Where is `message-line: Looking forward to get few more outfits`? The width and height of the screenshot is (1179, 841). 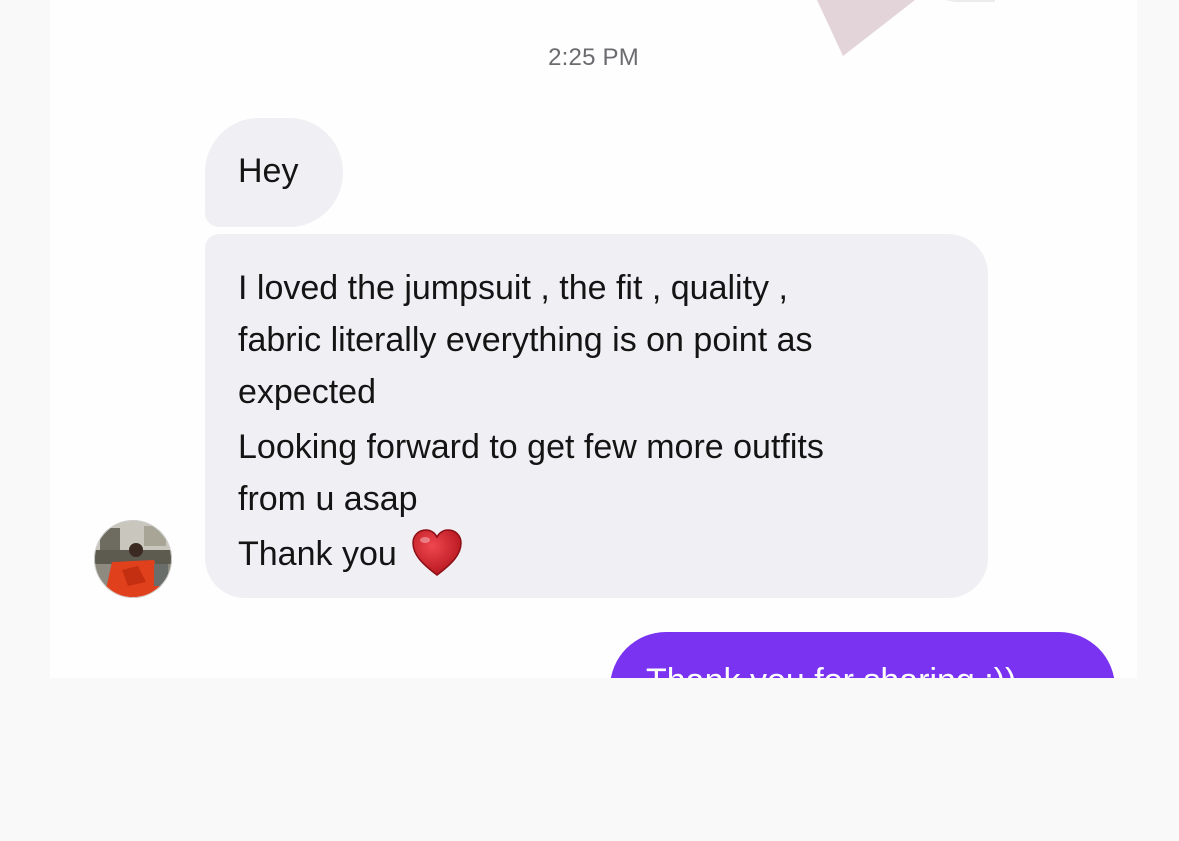
message-line: Looking forward to get few more outfits is located at coordinates (531, 447).